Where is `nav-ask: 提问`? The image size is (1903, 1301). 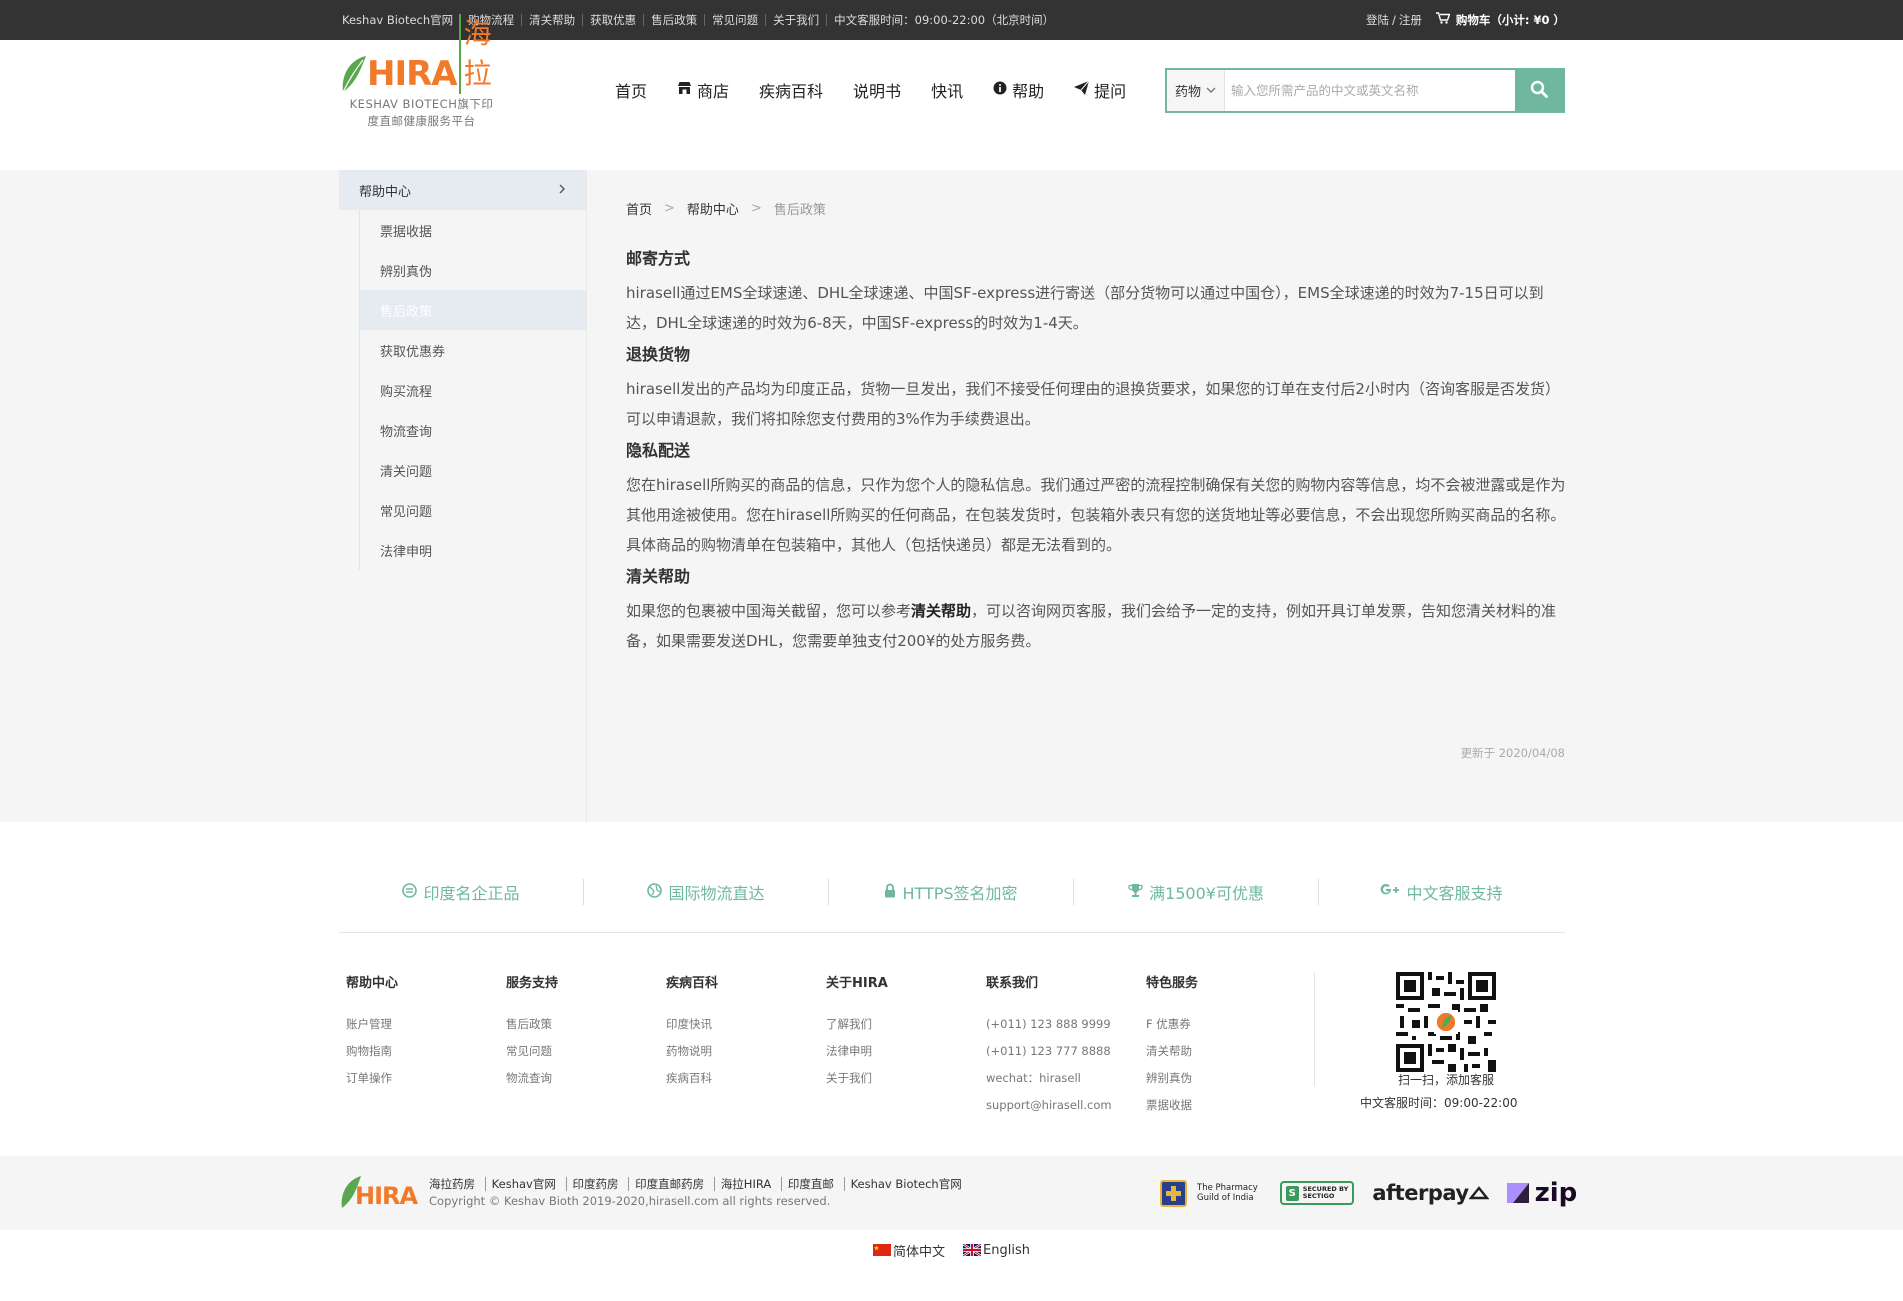
nav-ask: 提问 is located at coordinates (1100, 90).